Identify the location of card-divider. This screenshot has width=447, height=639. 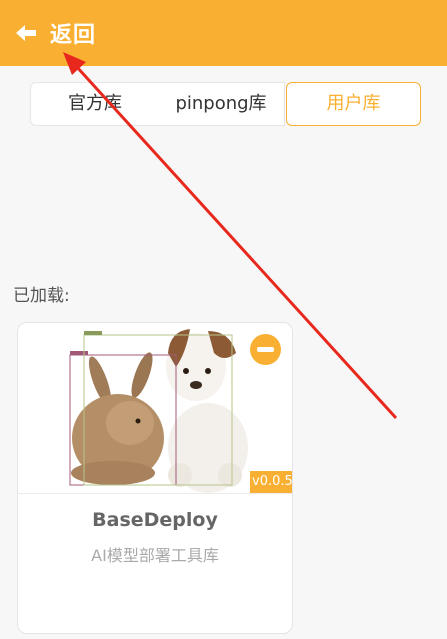
(155, 493).